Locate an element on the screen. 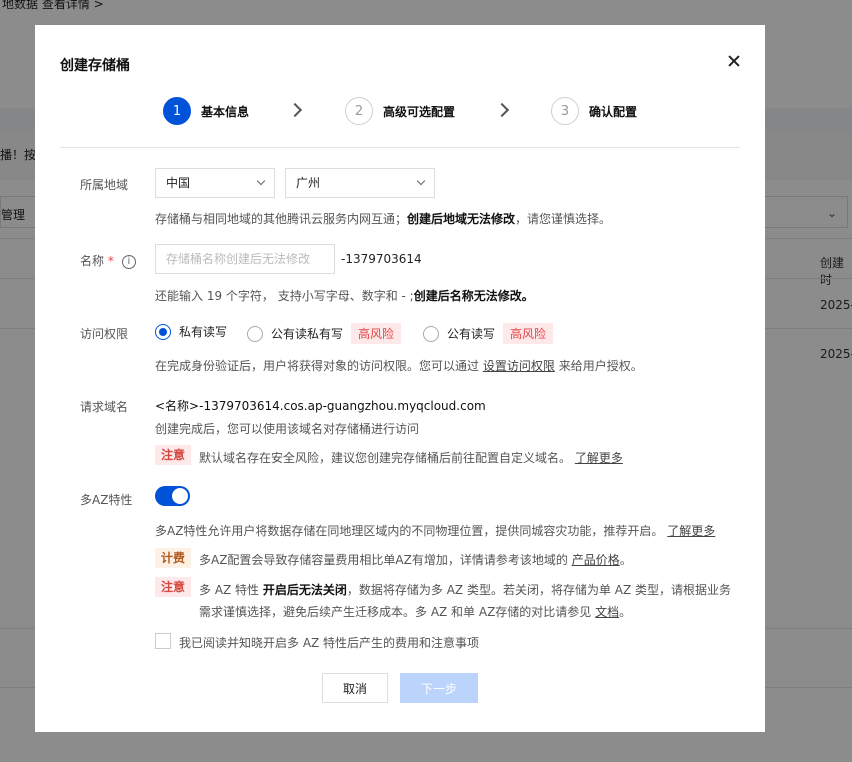 The height and width of the screenshot is (762, 852). agree-checkbox is located at coordinates (163, 641).